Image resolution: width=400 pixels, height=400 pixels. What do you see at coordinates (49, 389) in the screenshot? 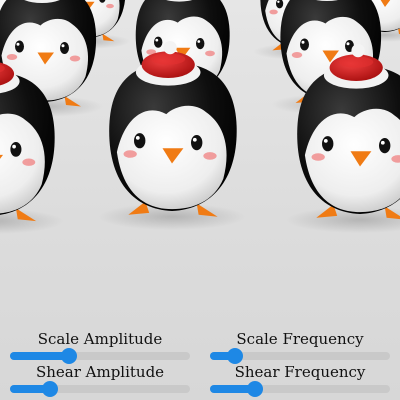
I see `shear-amplitude-thumb` at bounding box center [49, 389].